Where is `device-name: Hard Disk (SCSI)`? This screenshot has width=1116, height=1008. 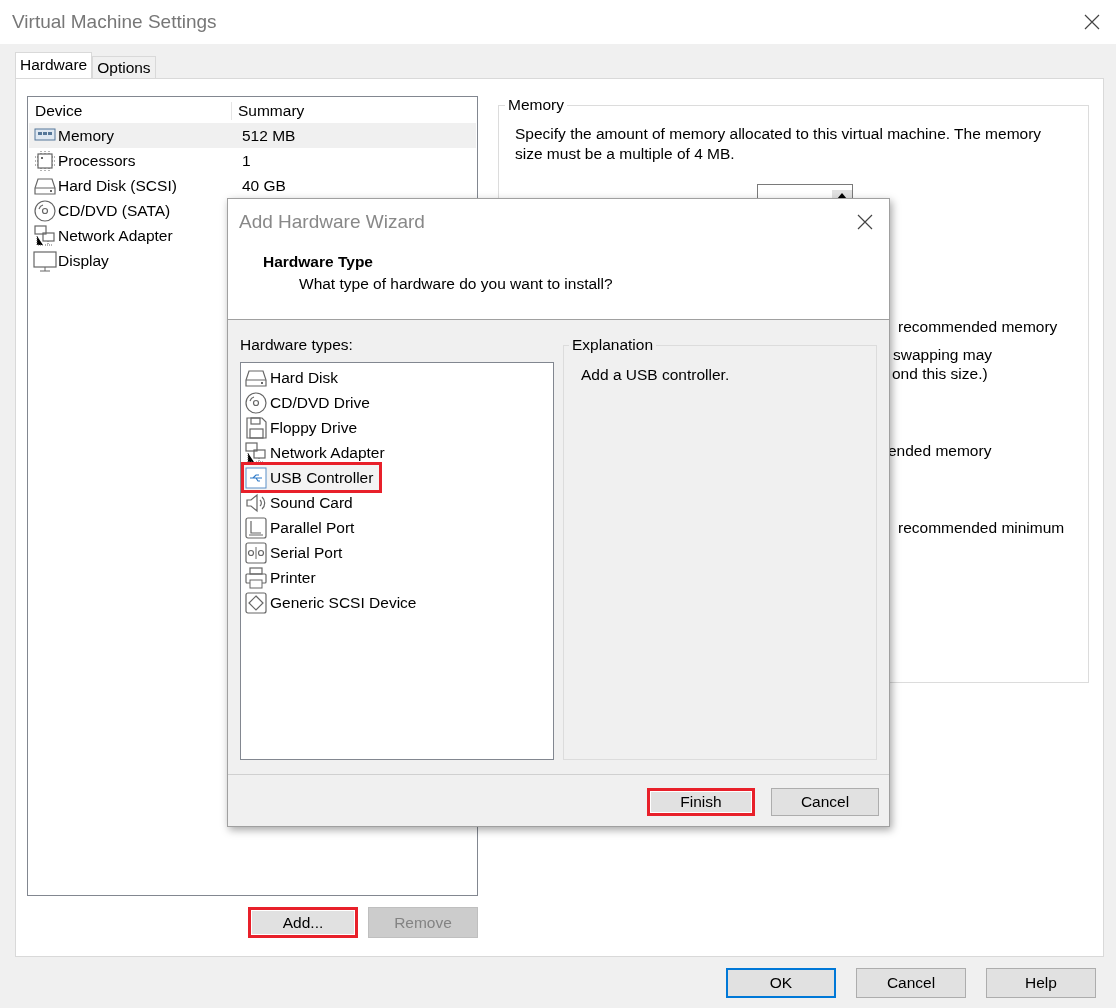
device-name: Hard Disk (SCSI) is located at coordinates (117, 185).